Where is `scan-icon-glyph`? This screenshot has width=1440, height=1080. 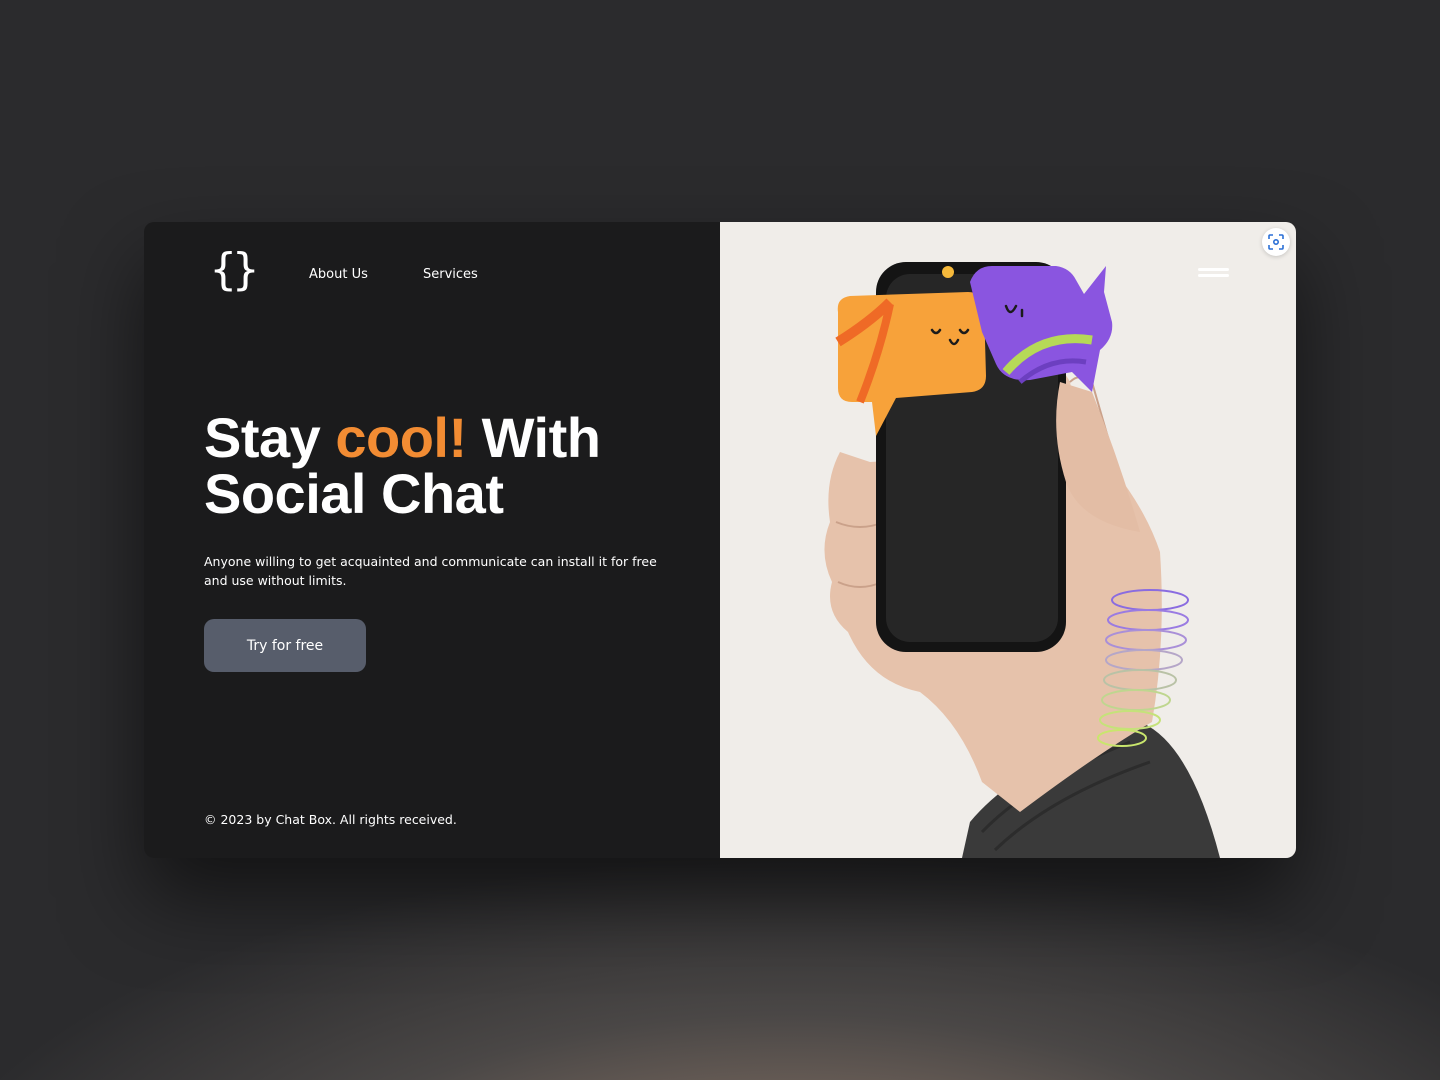
scan-icon-glyph is located at coordinates (1276, 242).